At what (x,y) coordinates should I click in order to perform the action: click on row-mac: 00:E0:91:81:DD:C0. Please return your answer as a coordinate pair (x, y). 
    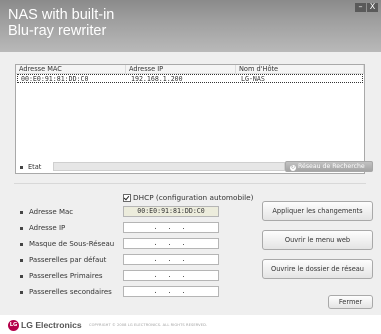
    Looking at the image, I should click on (55, 78).